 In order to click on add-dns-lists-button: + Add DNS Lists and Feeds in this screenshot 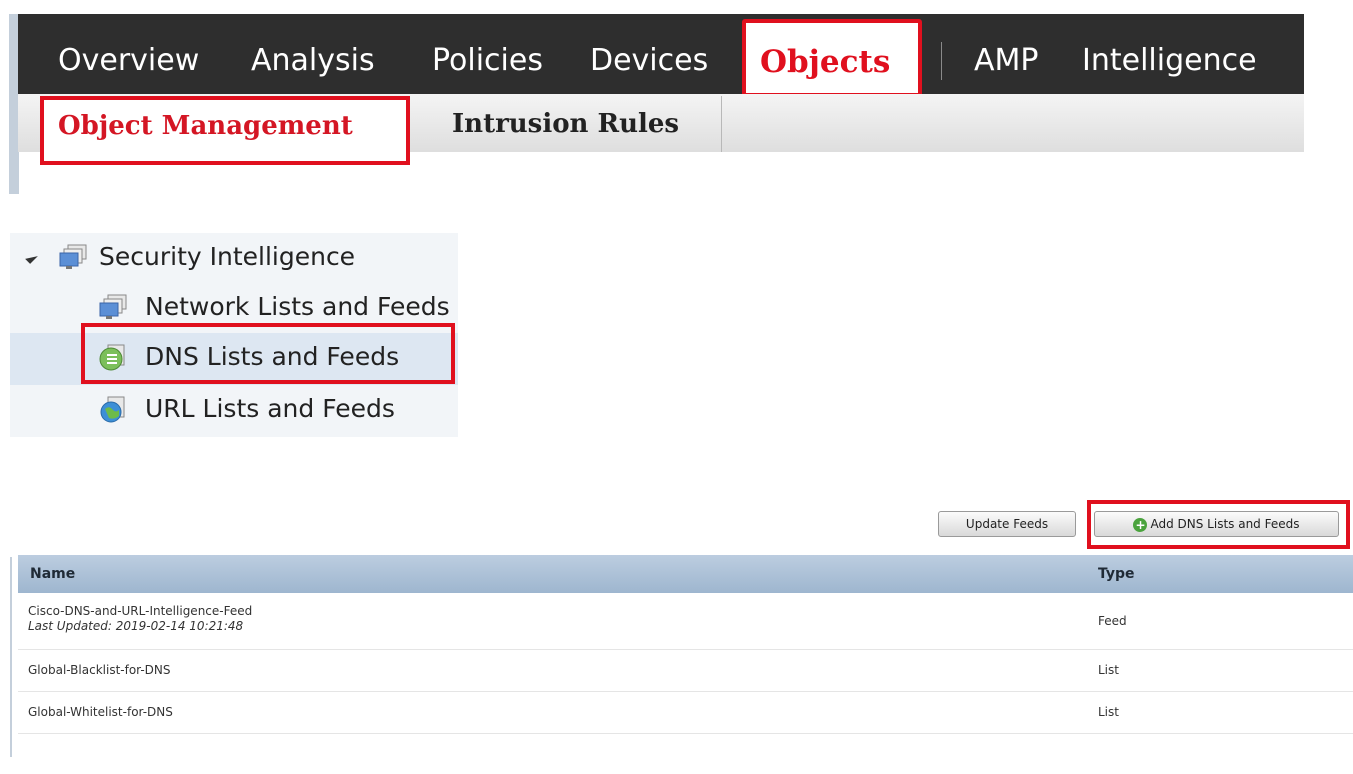, I will do `click(1216, 524)`.